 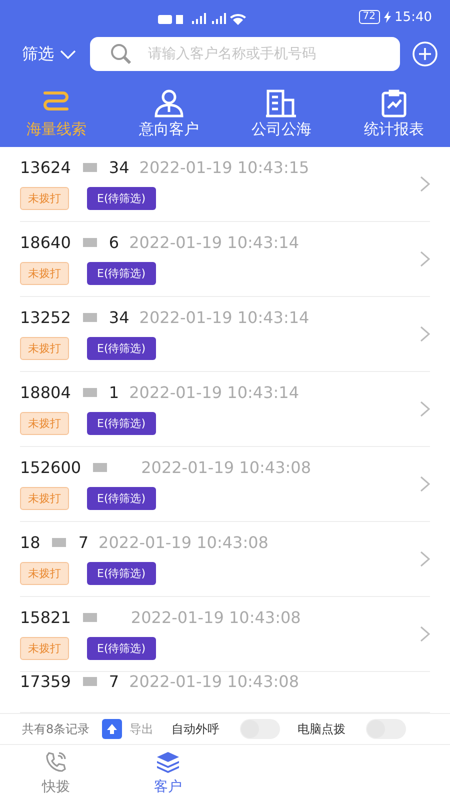 I want to click on customer-row: 13624 34 2022-01-19 10:43:15 未拨打 E(待筛选), so click(x=225, y=184).